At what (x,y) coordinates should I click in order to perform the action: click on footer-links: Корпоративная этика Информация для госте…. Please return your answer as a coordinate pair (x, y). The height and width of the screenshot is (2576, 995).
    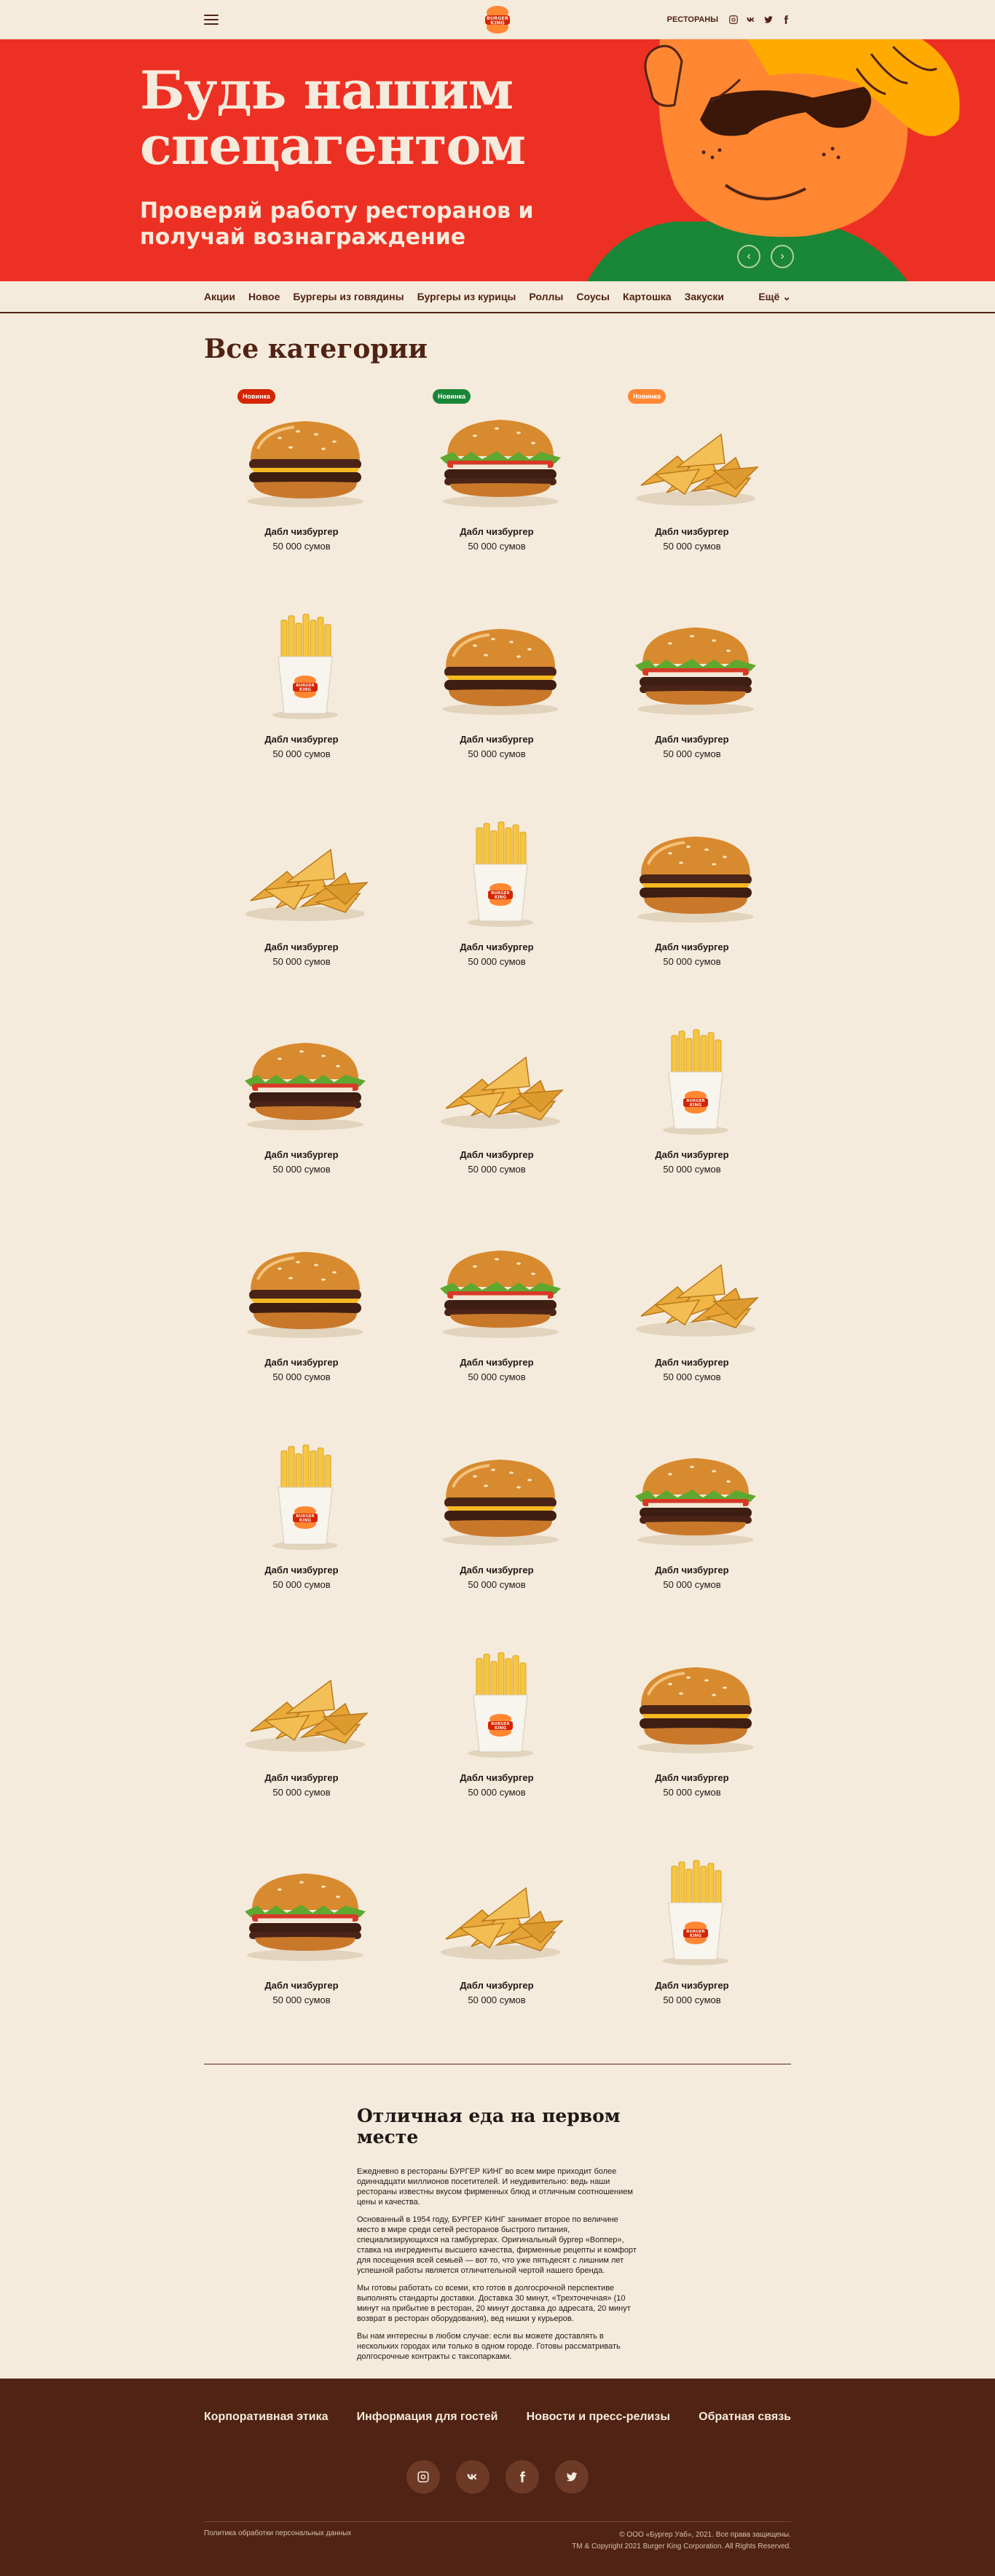
    Looking at the image, I should click on (497, 2417).